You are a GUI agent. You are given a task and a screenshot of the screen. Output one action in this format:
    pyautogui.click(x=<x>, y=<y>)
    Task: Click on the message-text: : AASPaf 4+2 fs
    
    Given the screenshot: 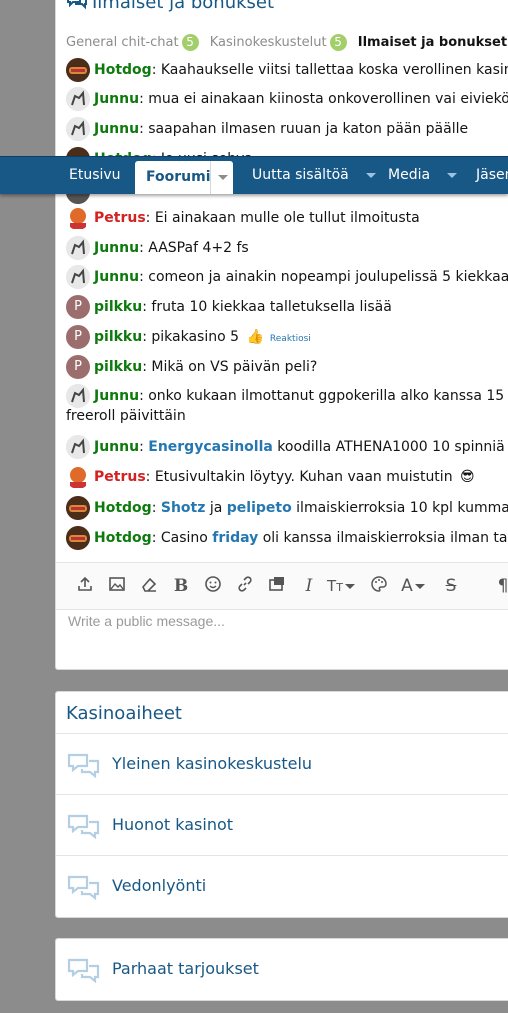 What is the action you would take?
    pyautogui.click(x=194, y=248)
    